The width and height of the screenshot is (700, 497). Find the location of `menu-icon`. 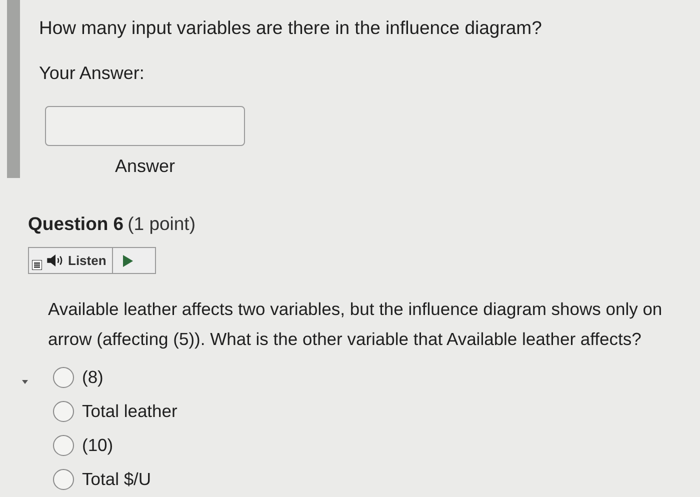

menu-icon is located at coordinates (37, 265).